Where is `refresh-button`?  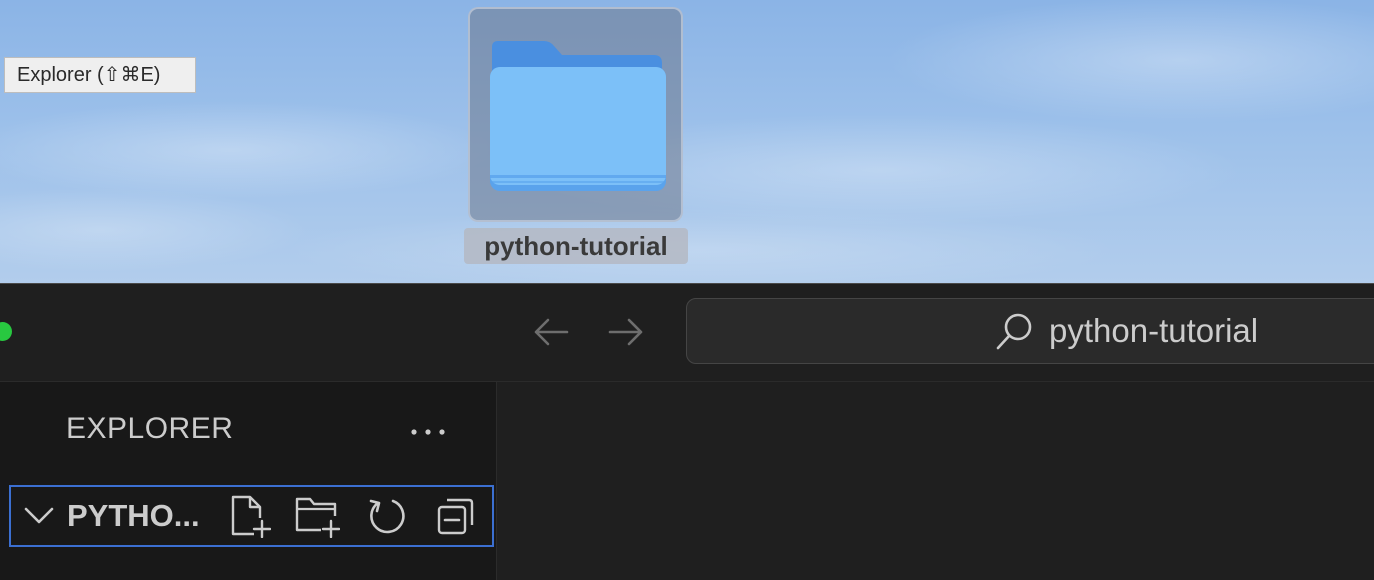 refresh-button is located at coordinates (387, 516).